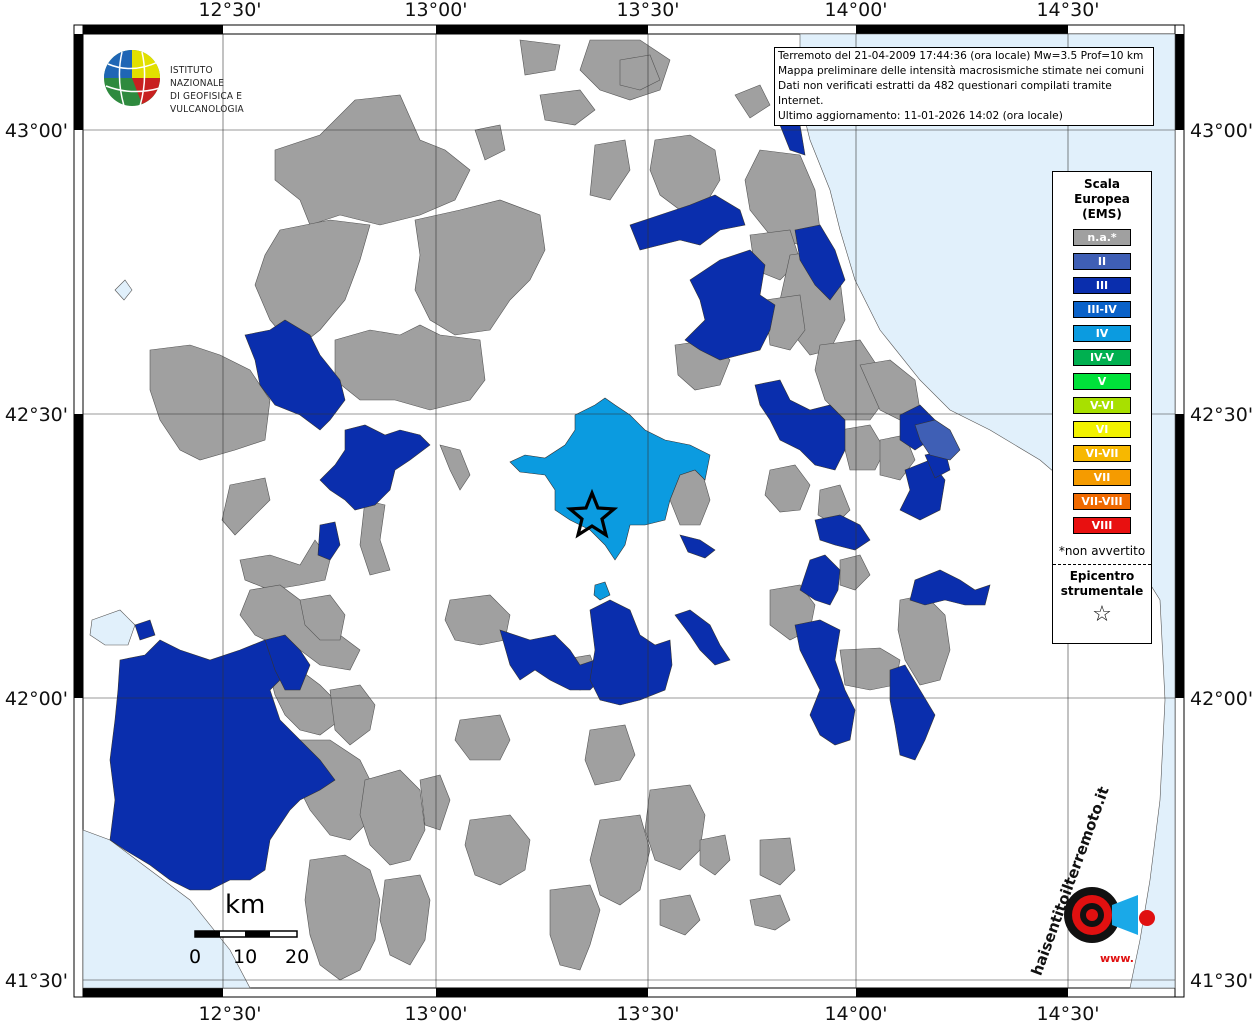 Image resolution: width=1255 pixels, height=1024 pixels. I want to click on legend-swatch: VII, so click(1102, 477).